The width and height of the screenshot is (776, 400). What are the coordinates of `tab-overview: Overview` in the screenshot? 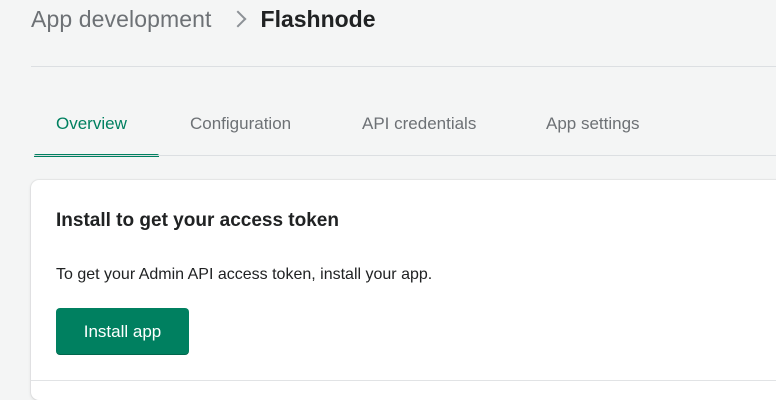 It's located at (96, 124).